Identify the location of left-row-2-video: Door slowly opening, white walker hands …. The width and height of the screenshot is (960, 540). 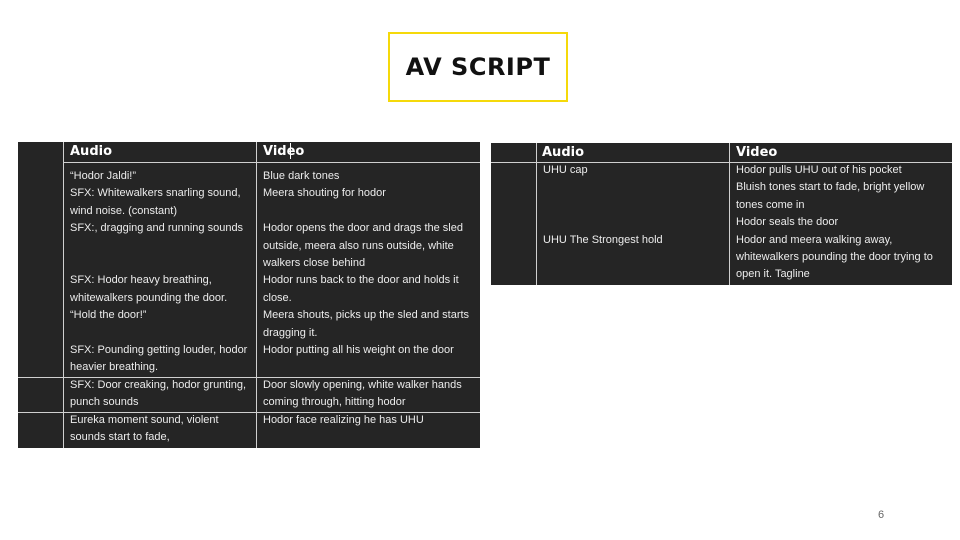
(362, 394).